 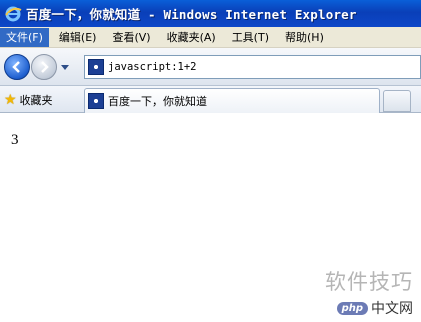 I want to click on address-url: javascript:1+2, so click(x=152, y=67).